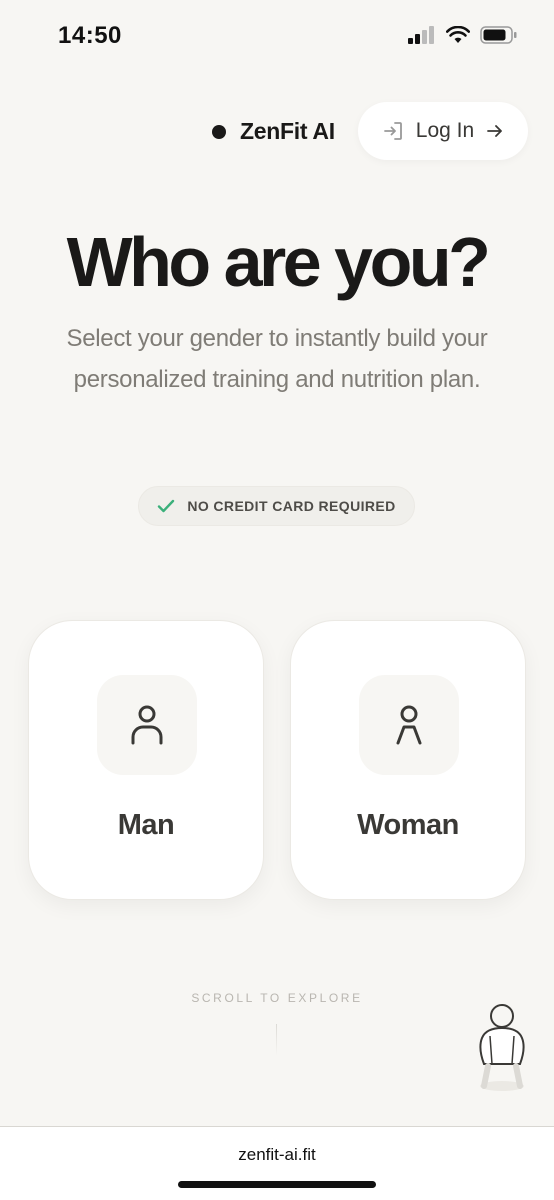  I want to click on scroll-indicator-line, so click(276, 1040).